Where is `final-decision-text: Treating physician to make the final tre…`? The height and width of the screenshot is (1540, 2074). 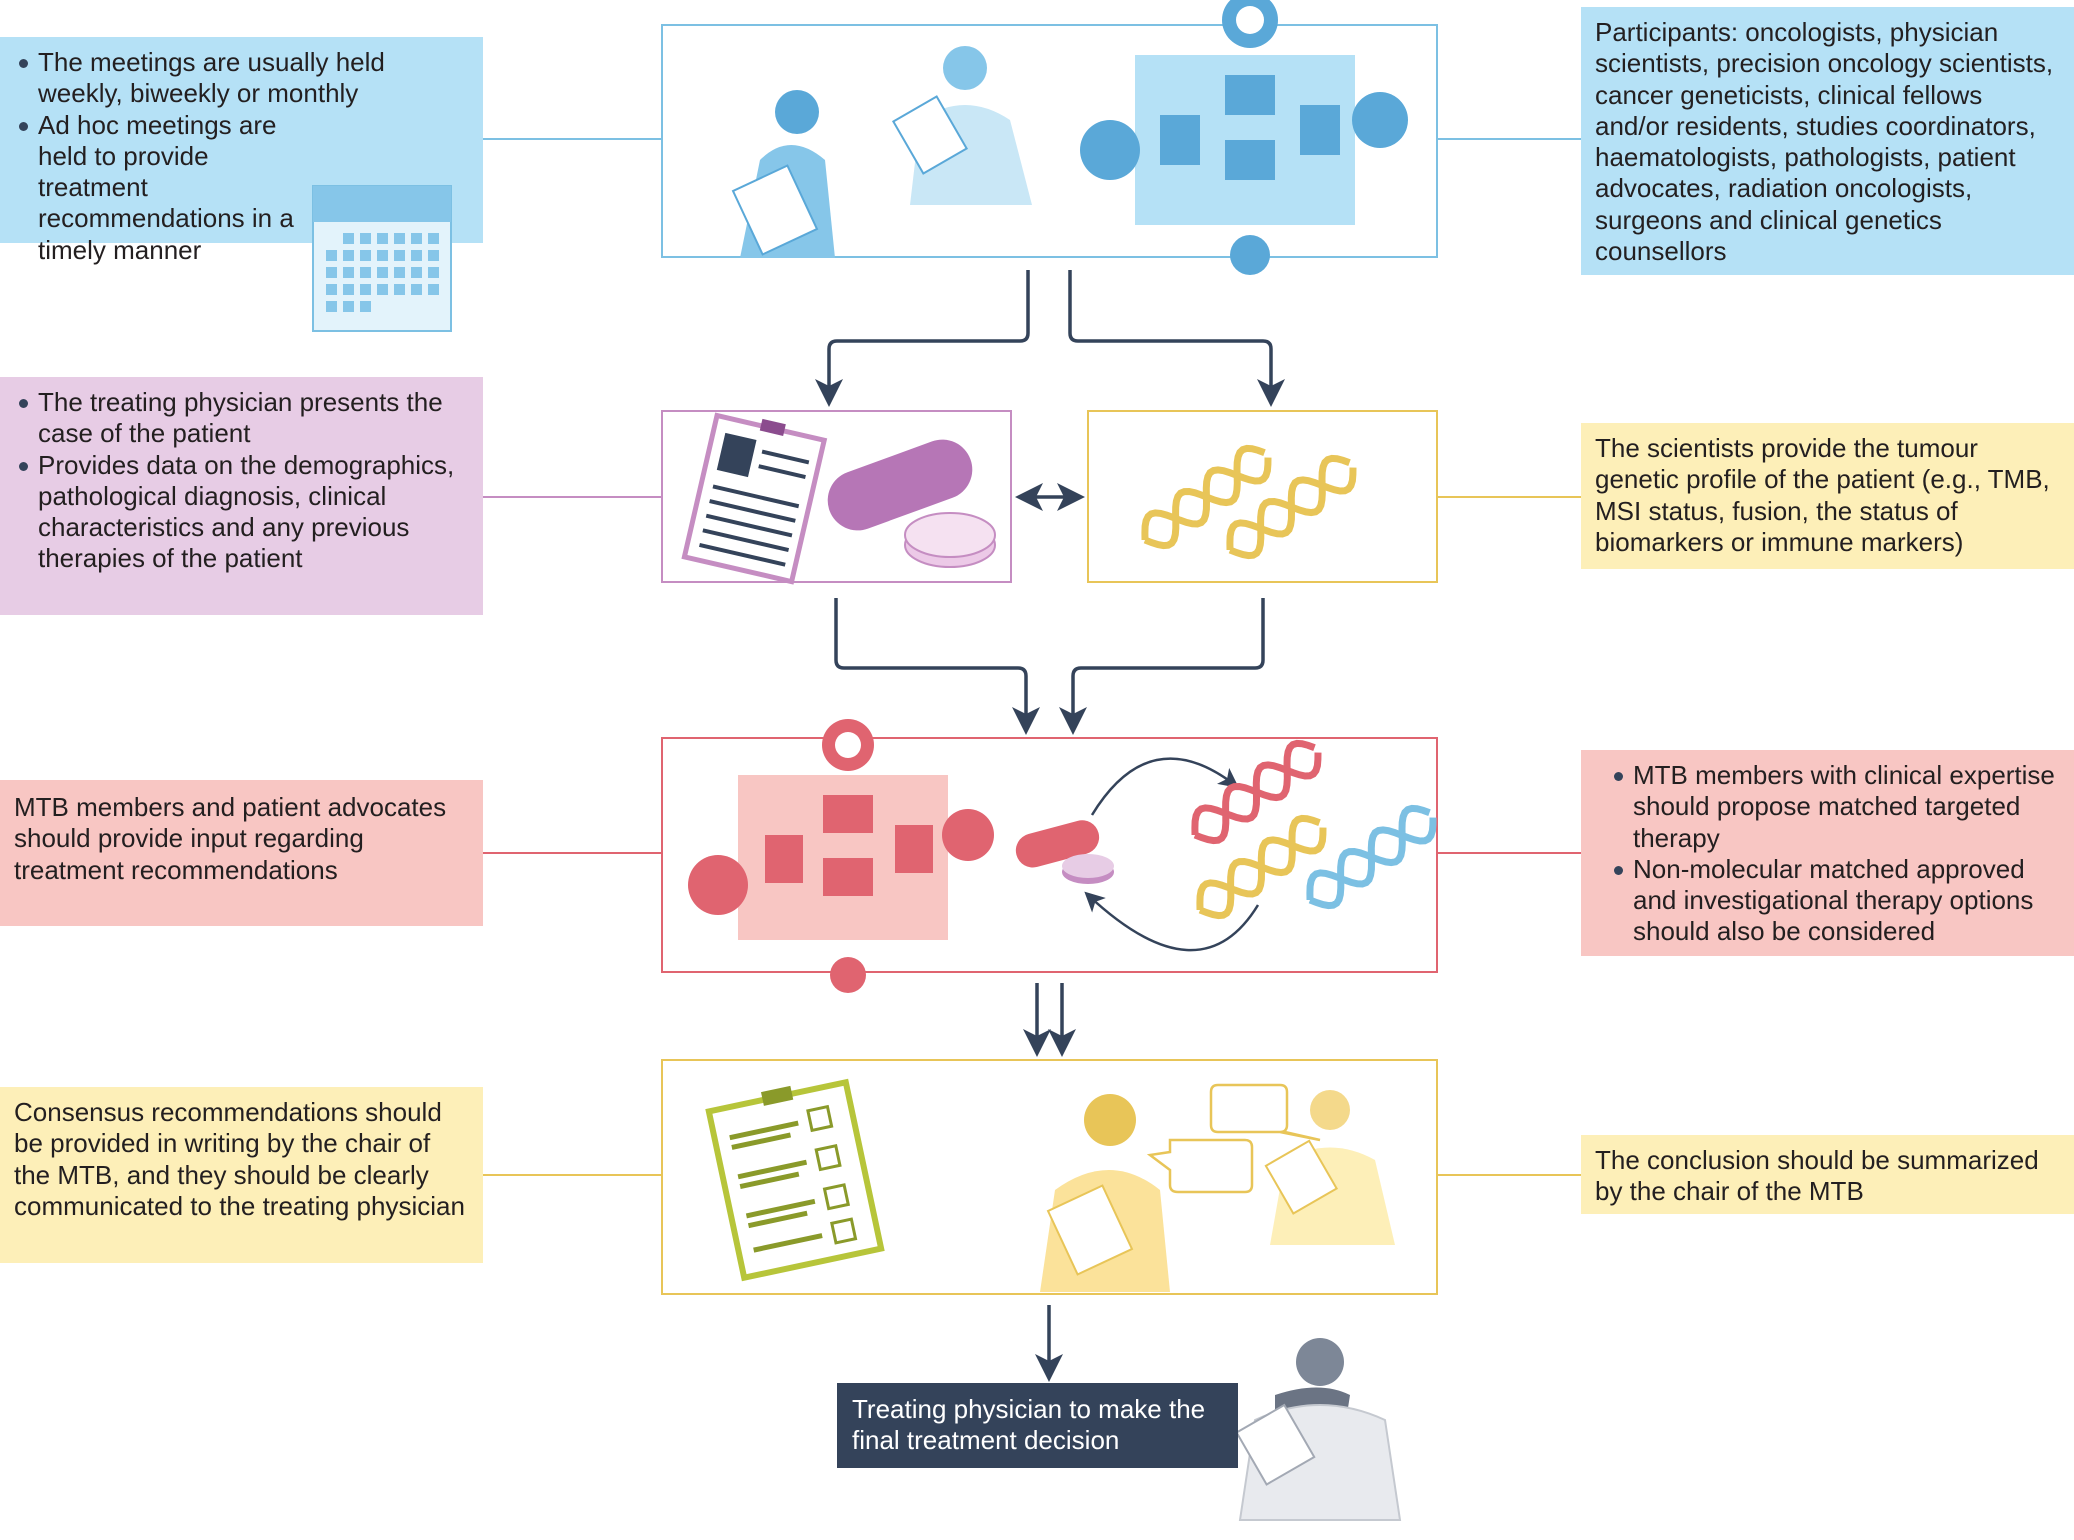 final-decision-text: Treating physician to make the final tre… is located at coordinates (1029, 1424).